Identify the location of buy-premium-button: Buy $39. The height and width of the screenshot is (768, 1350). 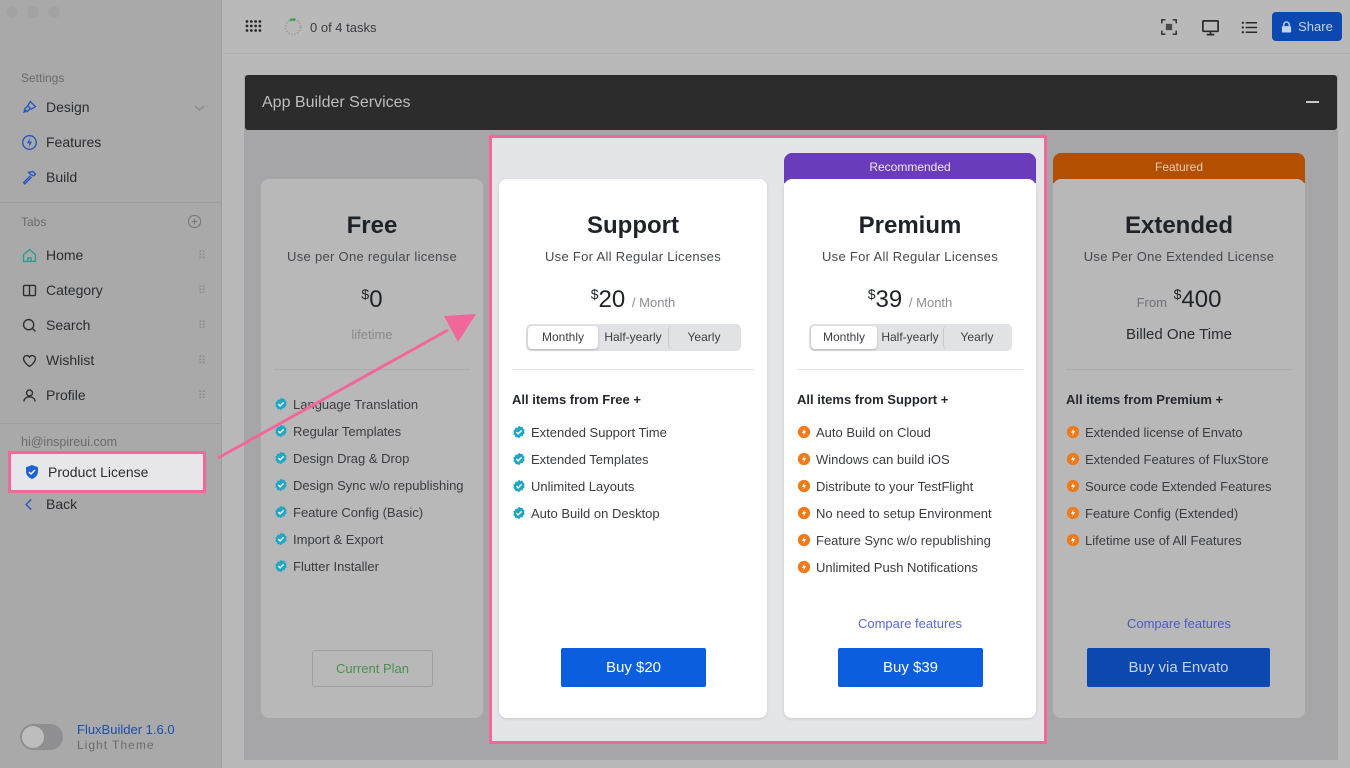
(910, 667).